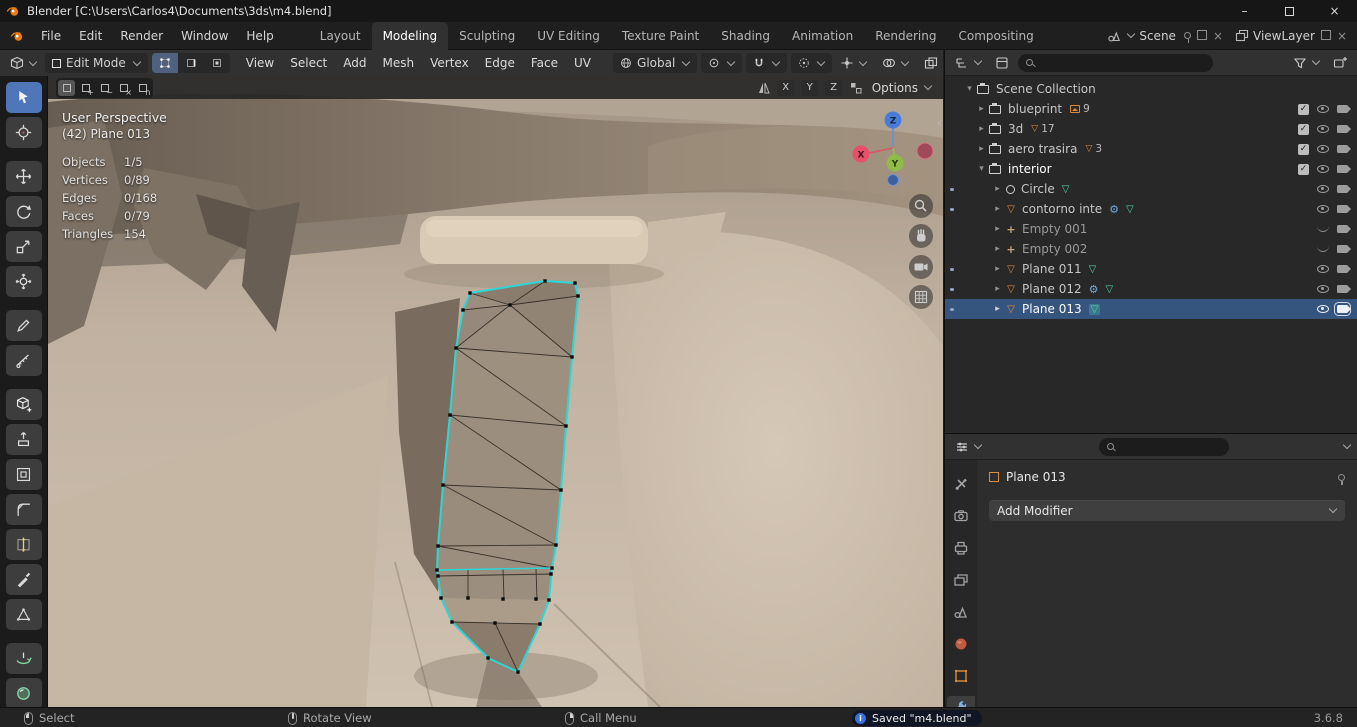  I want to click on tool-move-button, so click(23, 176).